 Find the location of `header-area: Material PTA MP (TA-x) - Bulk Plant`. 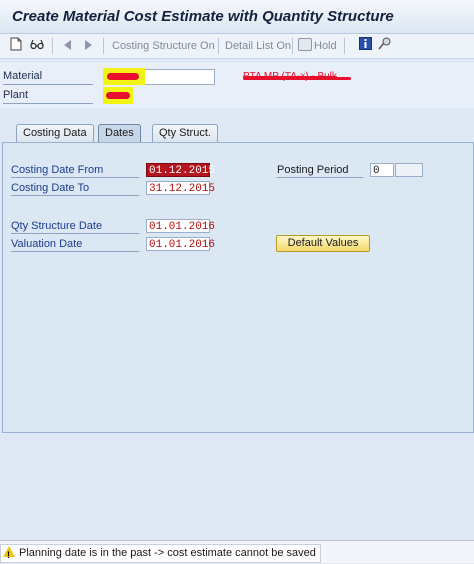

header-area: Material PTA MP (TA-x) - Bulk Plant is located at coordinates (237, 85).